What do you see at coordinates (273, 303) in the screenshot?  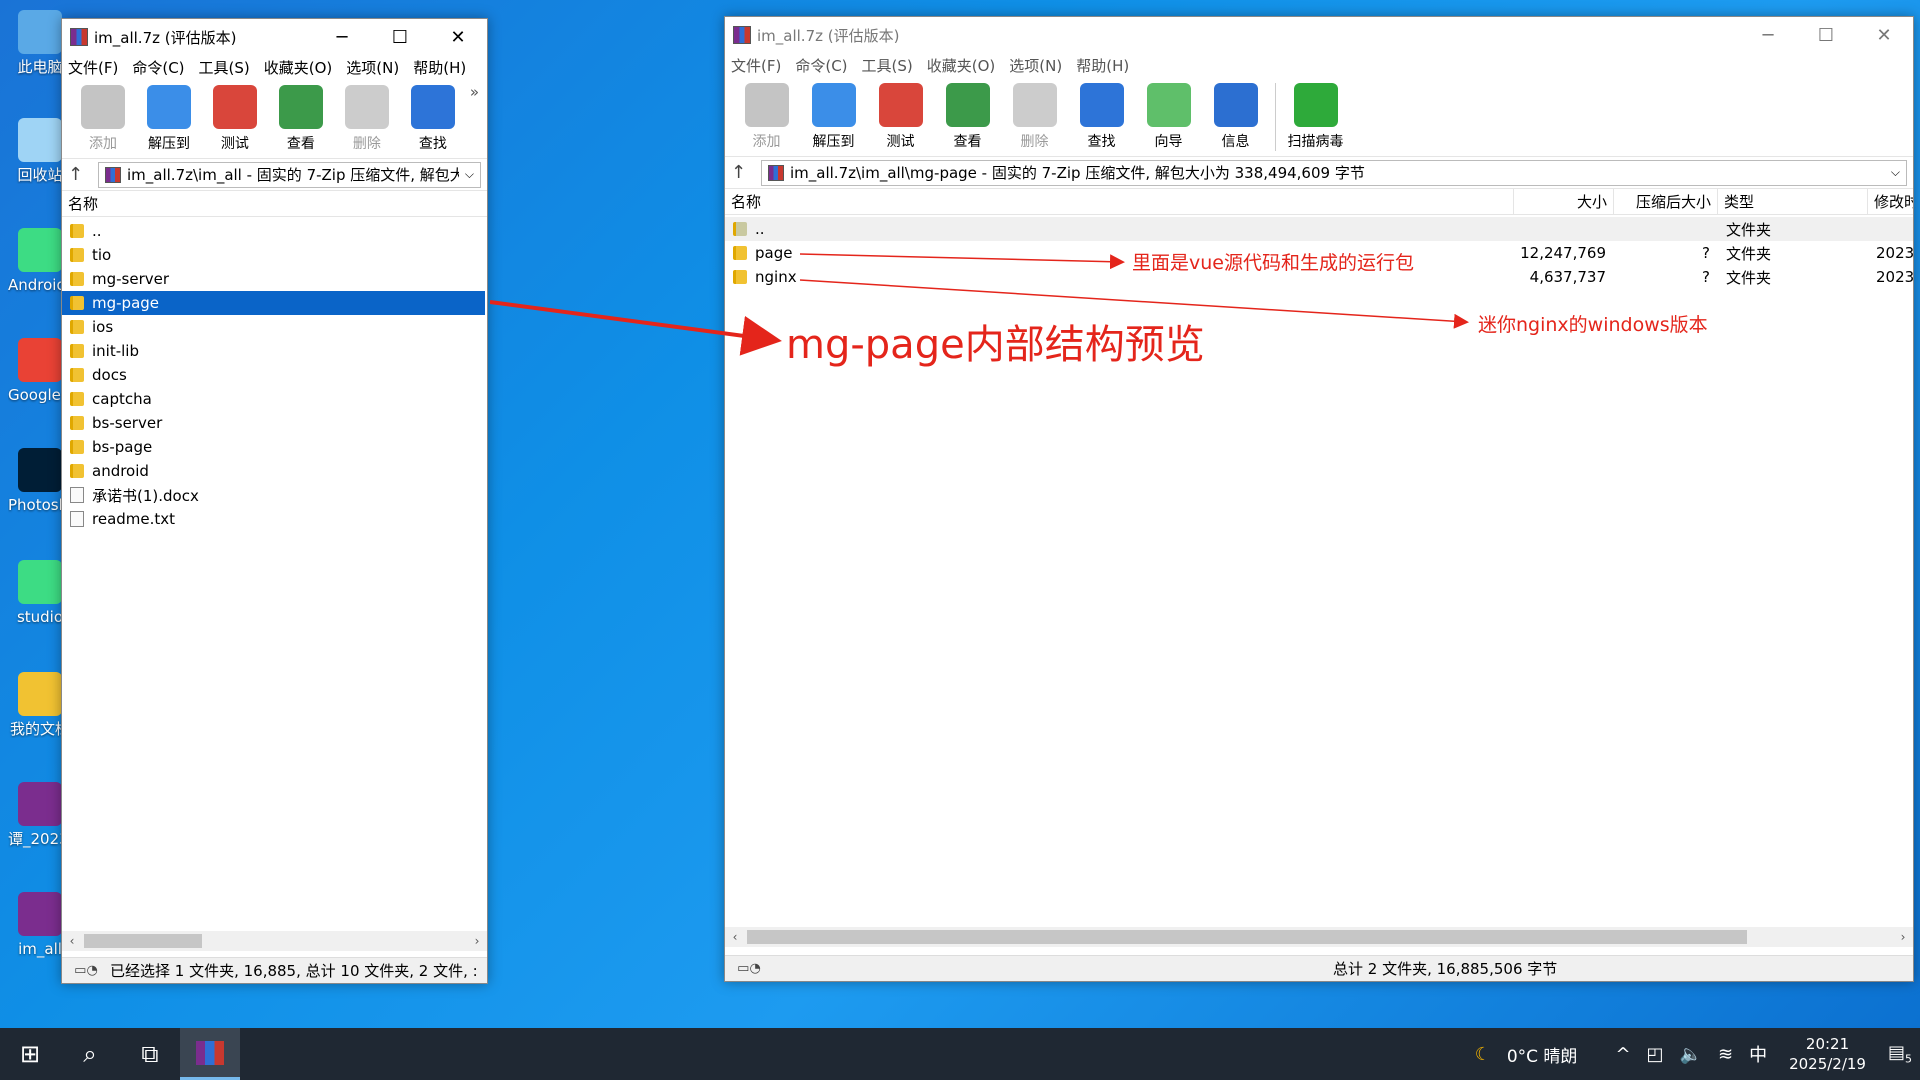 I see `list-item: mg-page` at bounding box center [273, 303].